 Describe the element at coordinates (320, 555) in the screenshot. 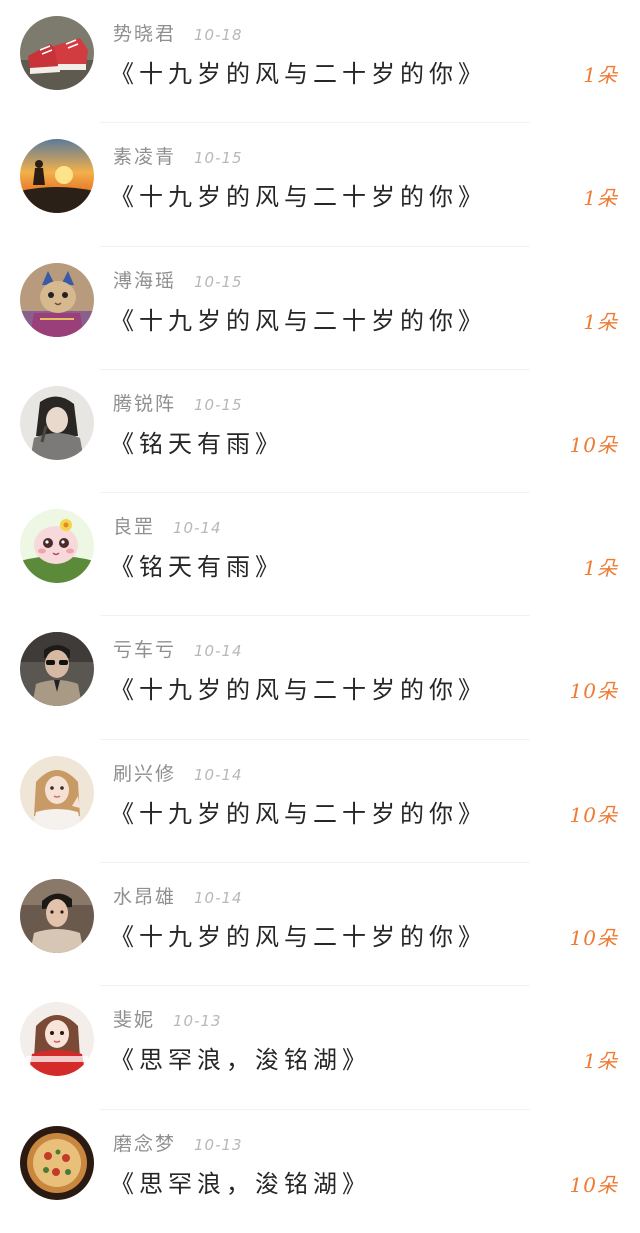

I see `list-item: 良罡 10-14 《铭天有雨》 1朵` at that location.